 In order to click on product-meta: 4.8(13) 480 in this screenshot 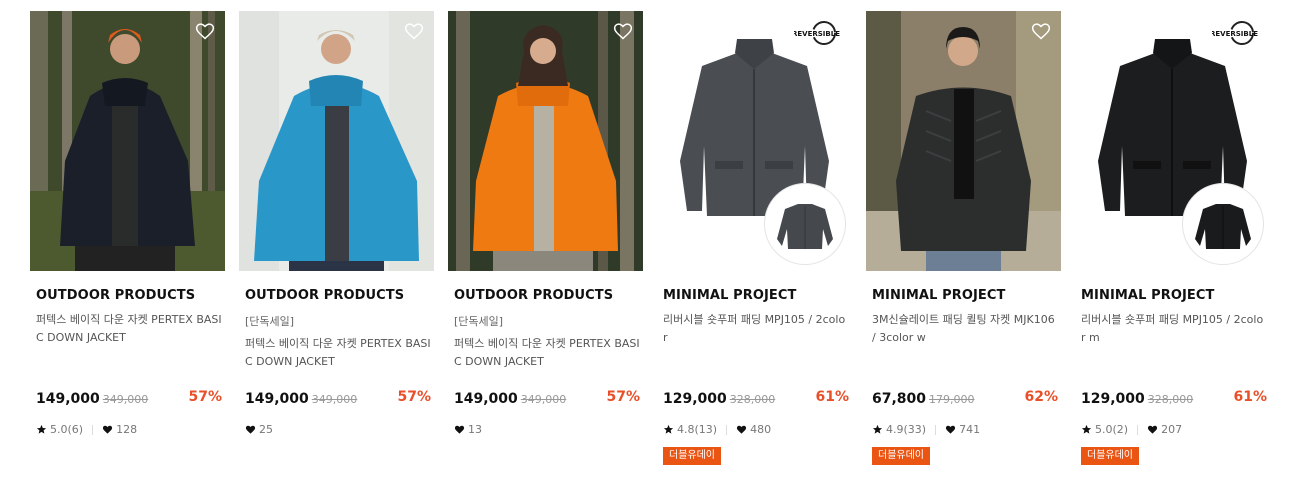, I will do `click(717, 429)`.